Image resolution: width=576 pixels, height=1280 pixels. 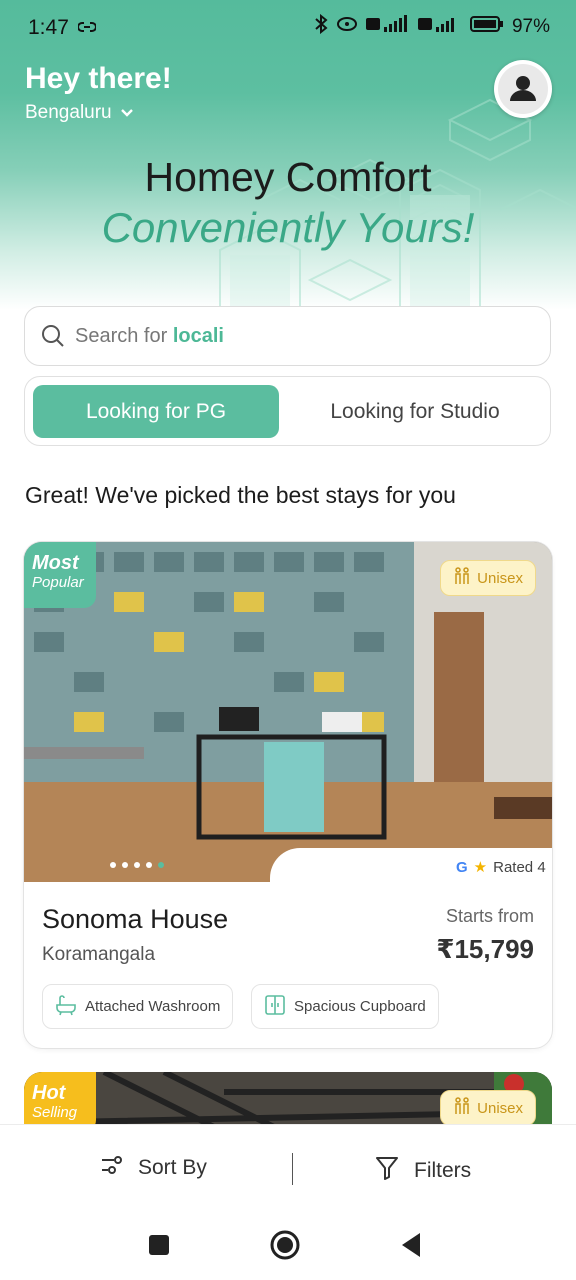 What do you see at coordinates (58, 582) in the screenshot?
I see `badge-line2: Popular` at bounding box center [58, 582].